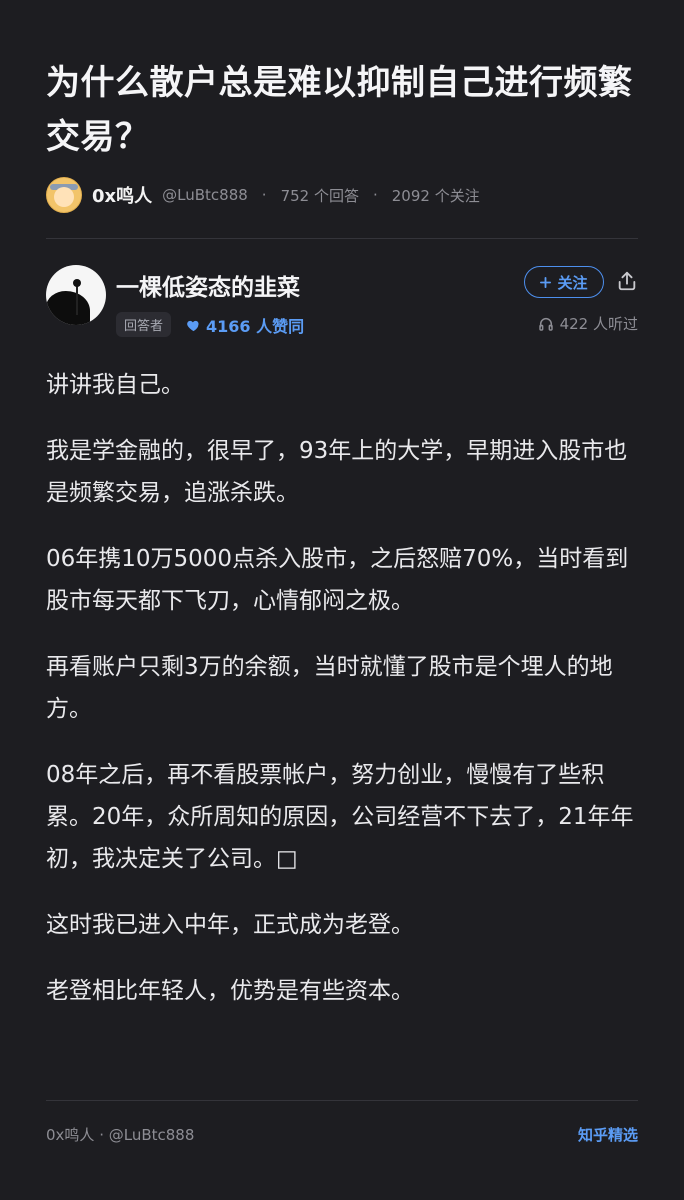 This screenshot has width=684, height=1200. What do you see at coordinates (436, 195) in the screenshot?
I see `follower-count: 2092 个关注` at bounding box center [436, 195].